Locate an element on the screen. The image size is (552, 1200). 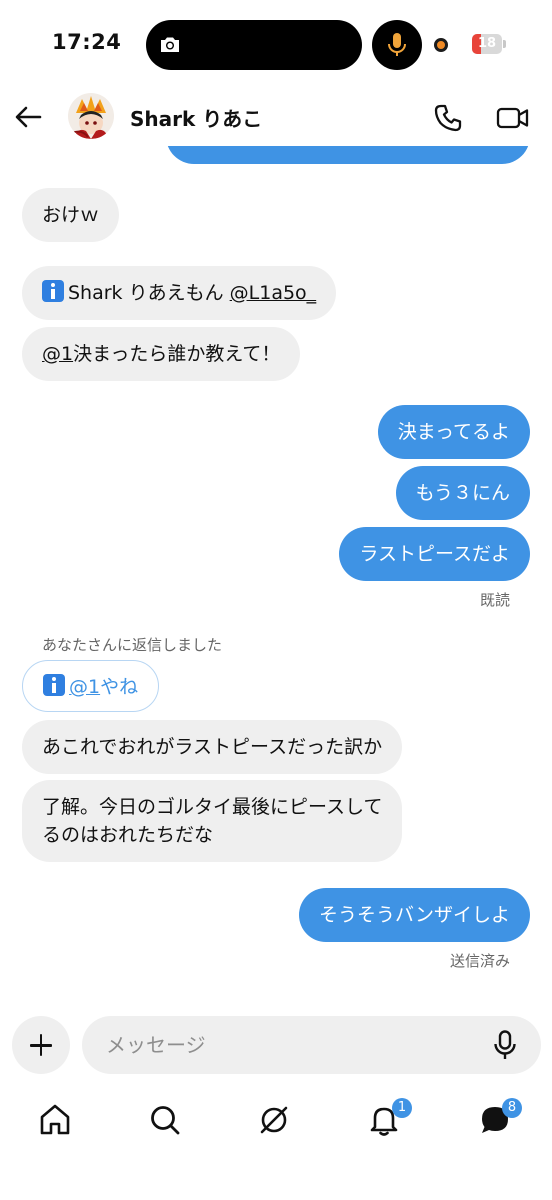
message-bubble-outgoing: もう３にん is located at coordinates (462, 493).